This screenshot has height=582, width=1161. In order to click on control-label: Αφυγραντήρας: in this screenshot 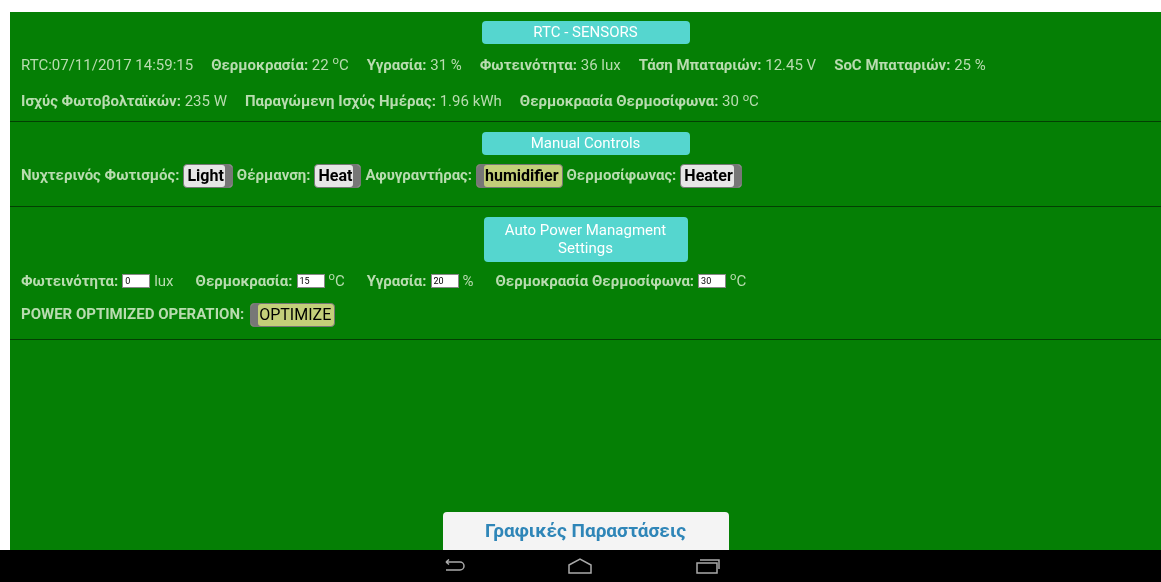, I will do `click(418, 176)`.